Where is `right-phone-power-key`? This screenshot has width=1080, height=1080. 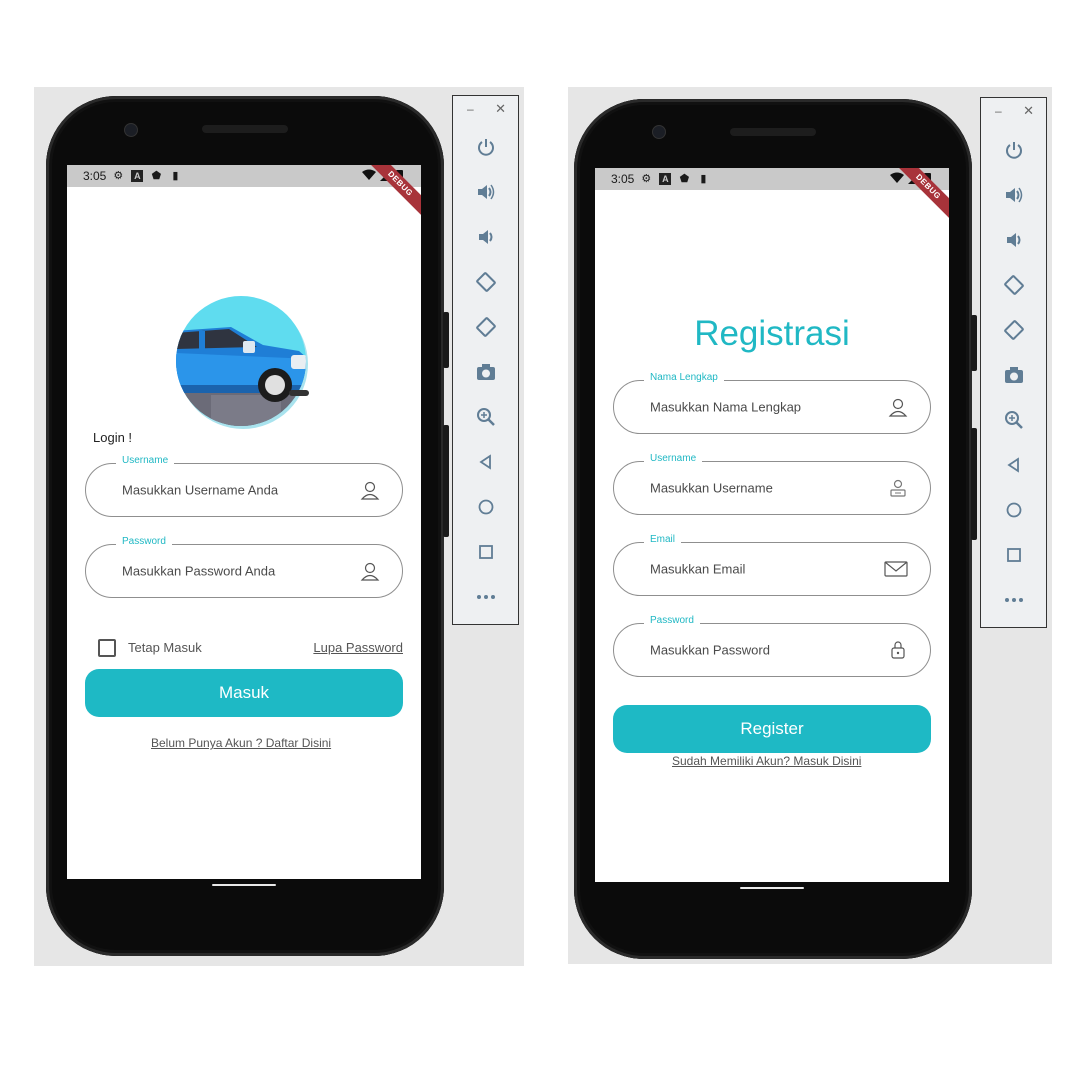 right-phone-power-key is located at coordinates (974, 343).